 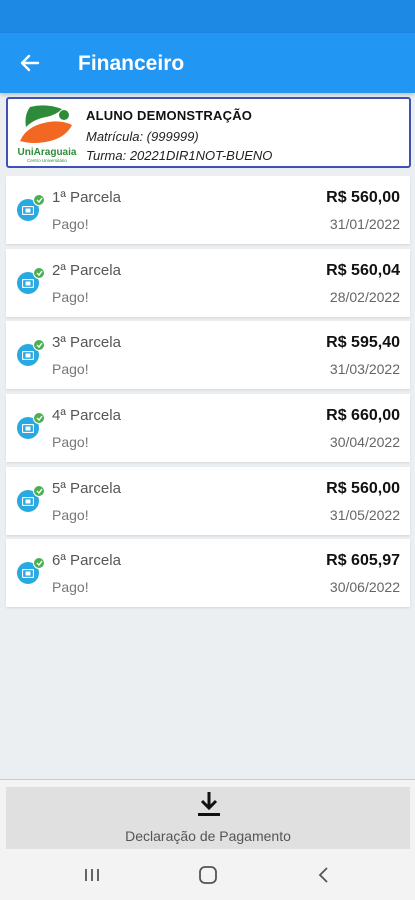 What do you see at coordinates (207, 63) in the screenshot?
I see `app-bar: Financeiro` at bounding box center [207, 63].